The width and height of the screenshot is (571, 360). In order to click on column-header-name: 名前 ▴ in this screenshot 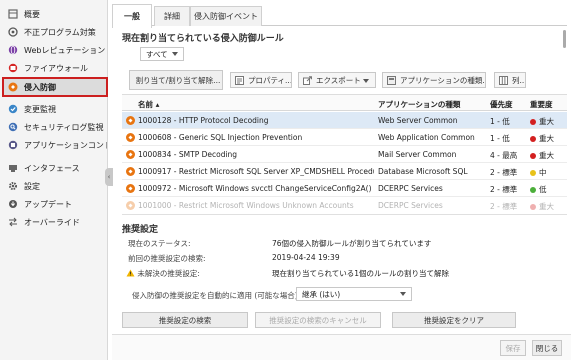, I will do `click(148, 104)`.